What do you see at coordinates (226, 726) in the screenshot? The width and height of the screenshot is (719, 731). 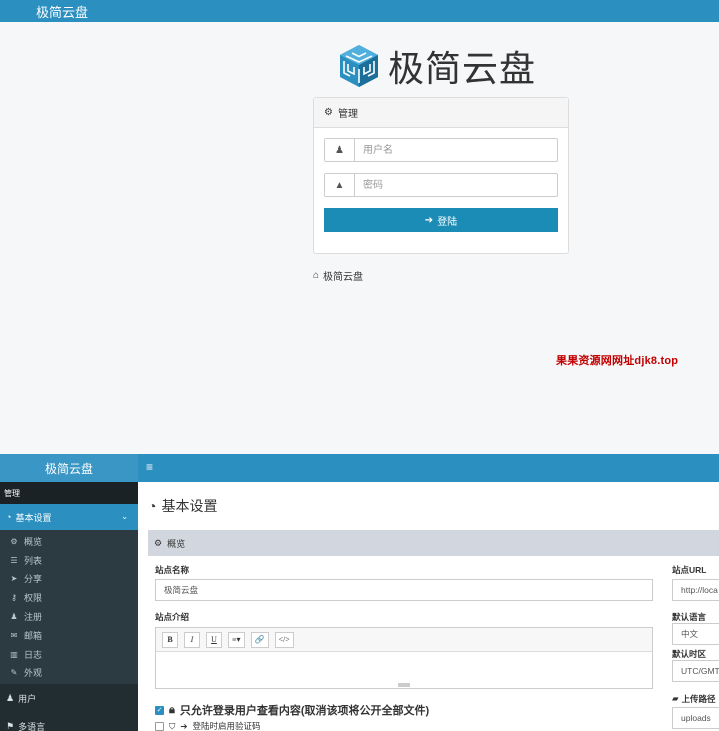 I see `check-label: 登陆时启用验证码` at bounding box center [226, 726].